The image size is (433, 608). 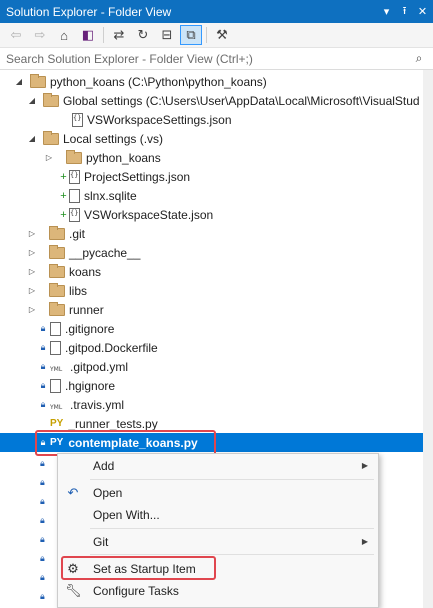 I want to click on tree-row-slnx: + slnx.sqlite, so click(x=216, y=195).